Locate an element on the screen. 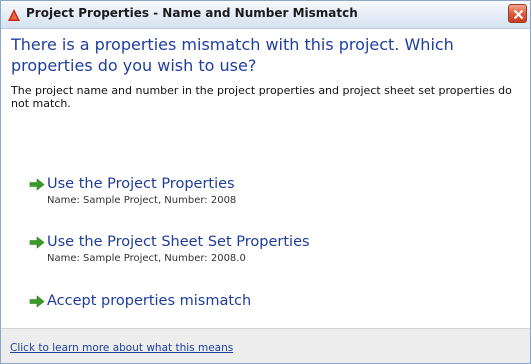 This screenshot has width=531, height=364. option-label: Accept properties mismatch is located at coordinates (149, 301).